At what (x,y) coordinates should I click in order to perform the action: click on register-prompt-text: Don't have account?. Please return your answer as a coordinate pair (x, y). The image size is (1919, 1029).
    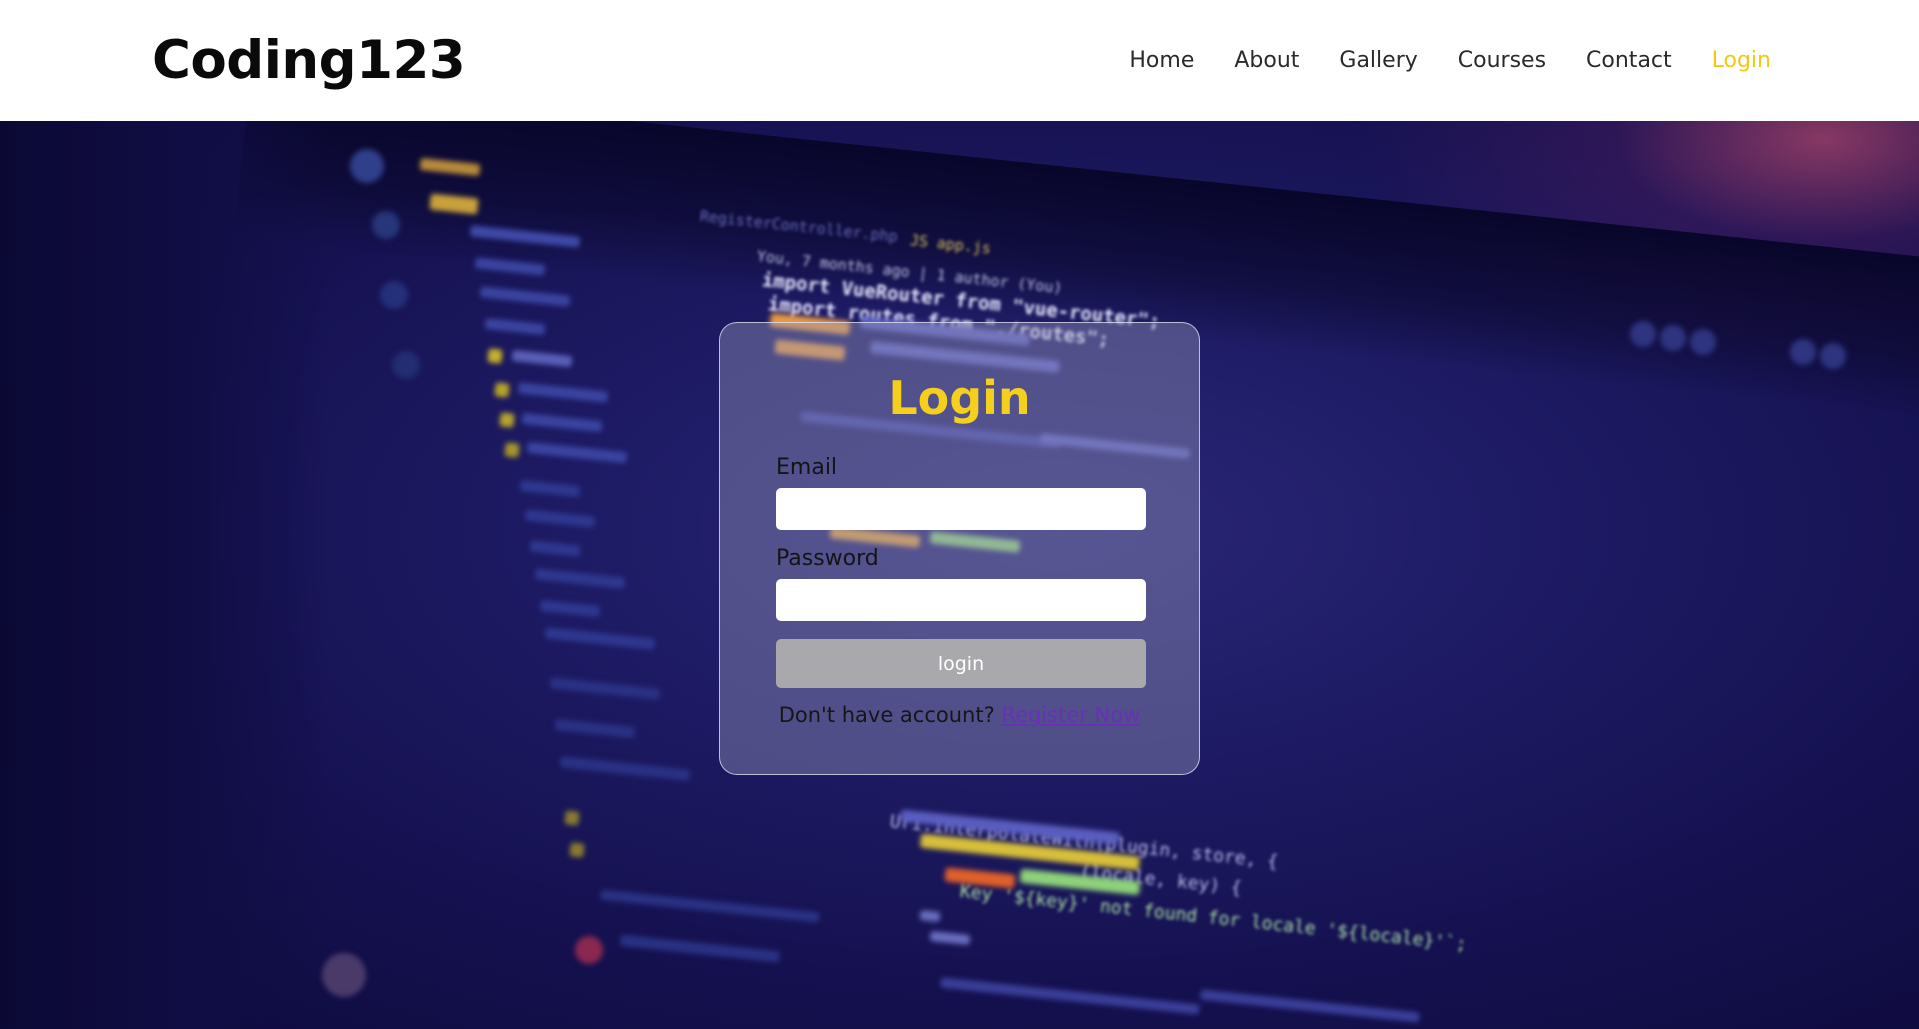
    Looking at the image, I should click on (886, 715).